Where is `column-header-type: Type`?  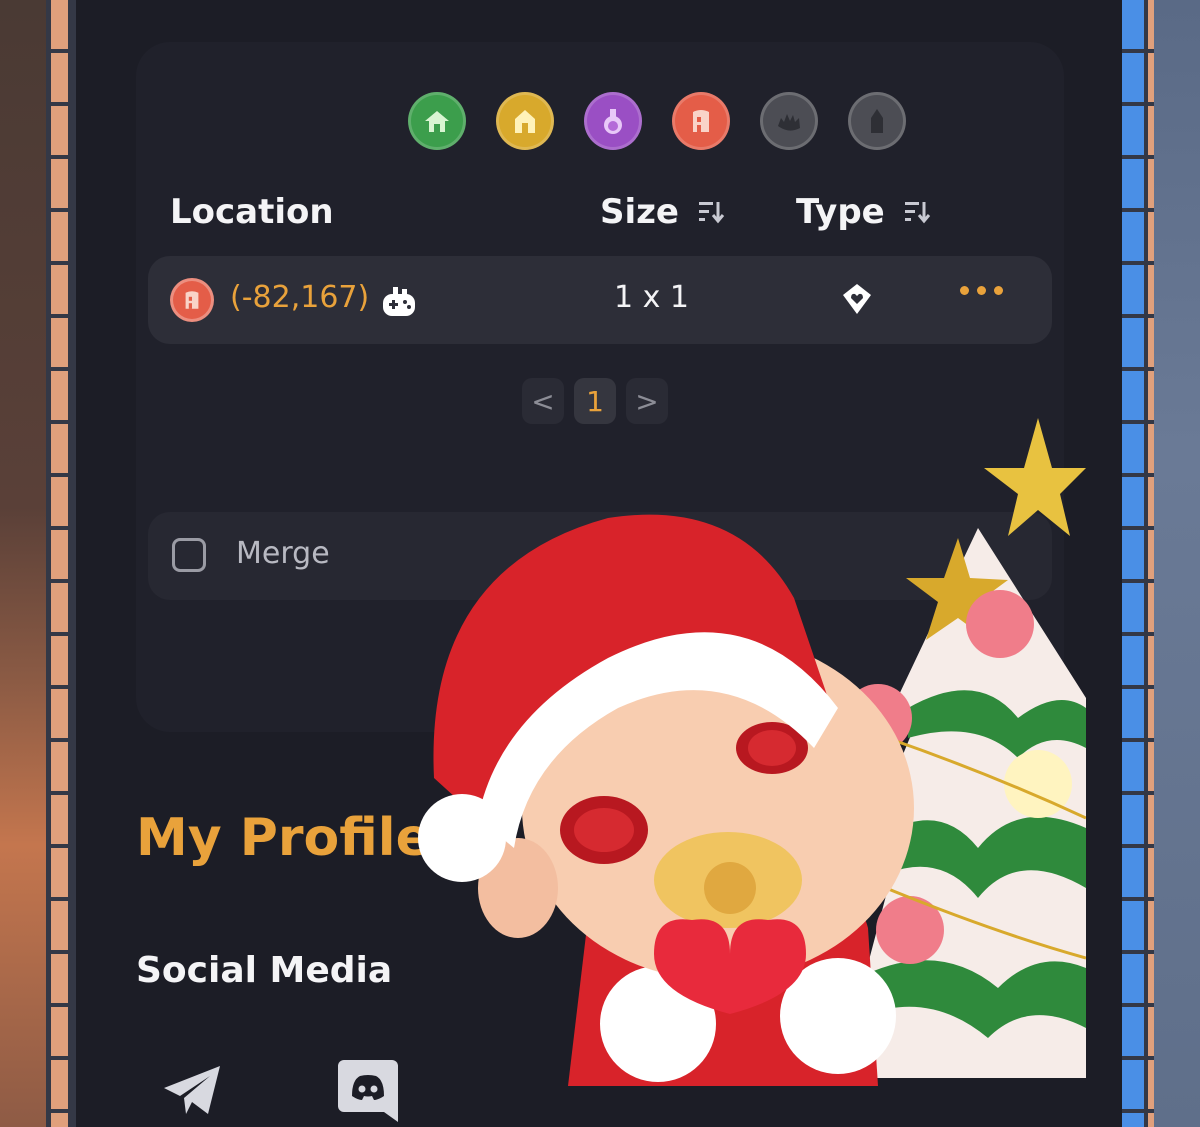
column-header-type: Type is located at coordinates (863, 212).